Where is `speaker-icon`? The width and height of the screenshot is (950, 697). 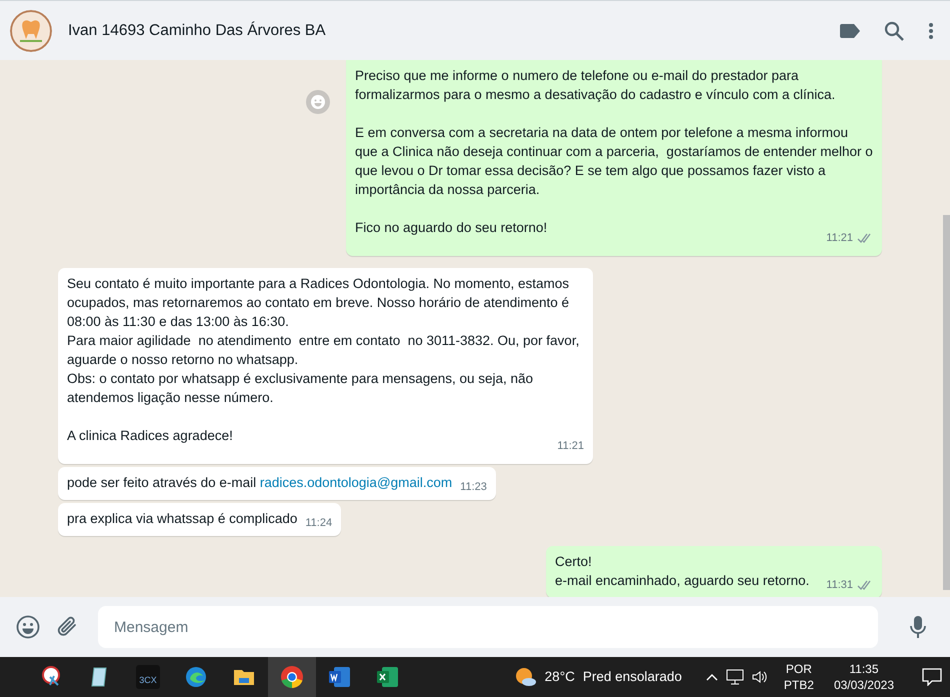 speaker-icon is located at coordinates (760, 677).